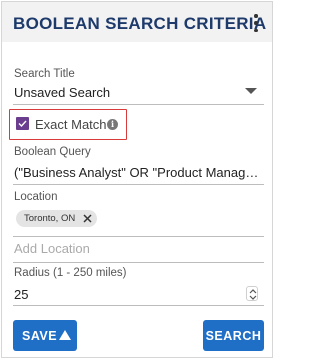  Describe the element at coordinates (71, 124) in the screenshot. I see `exact-match-label: Exact Match` at that location.